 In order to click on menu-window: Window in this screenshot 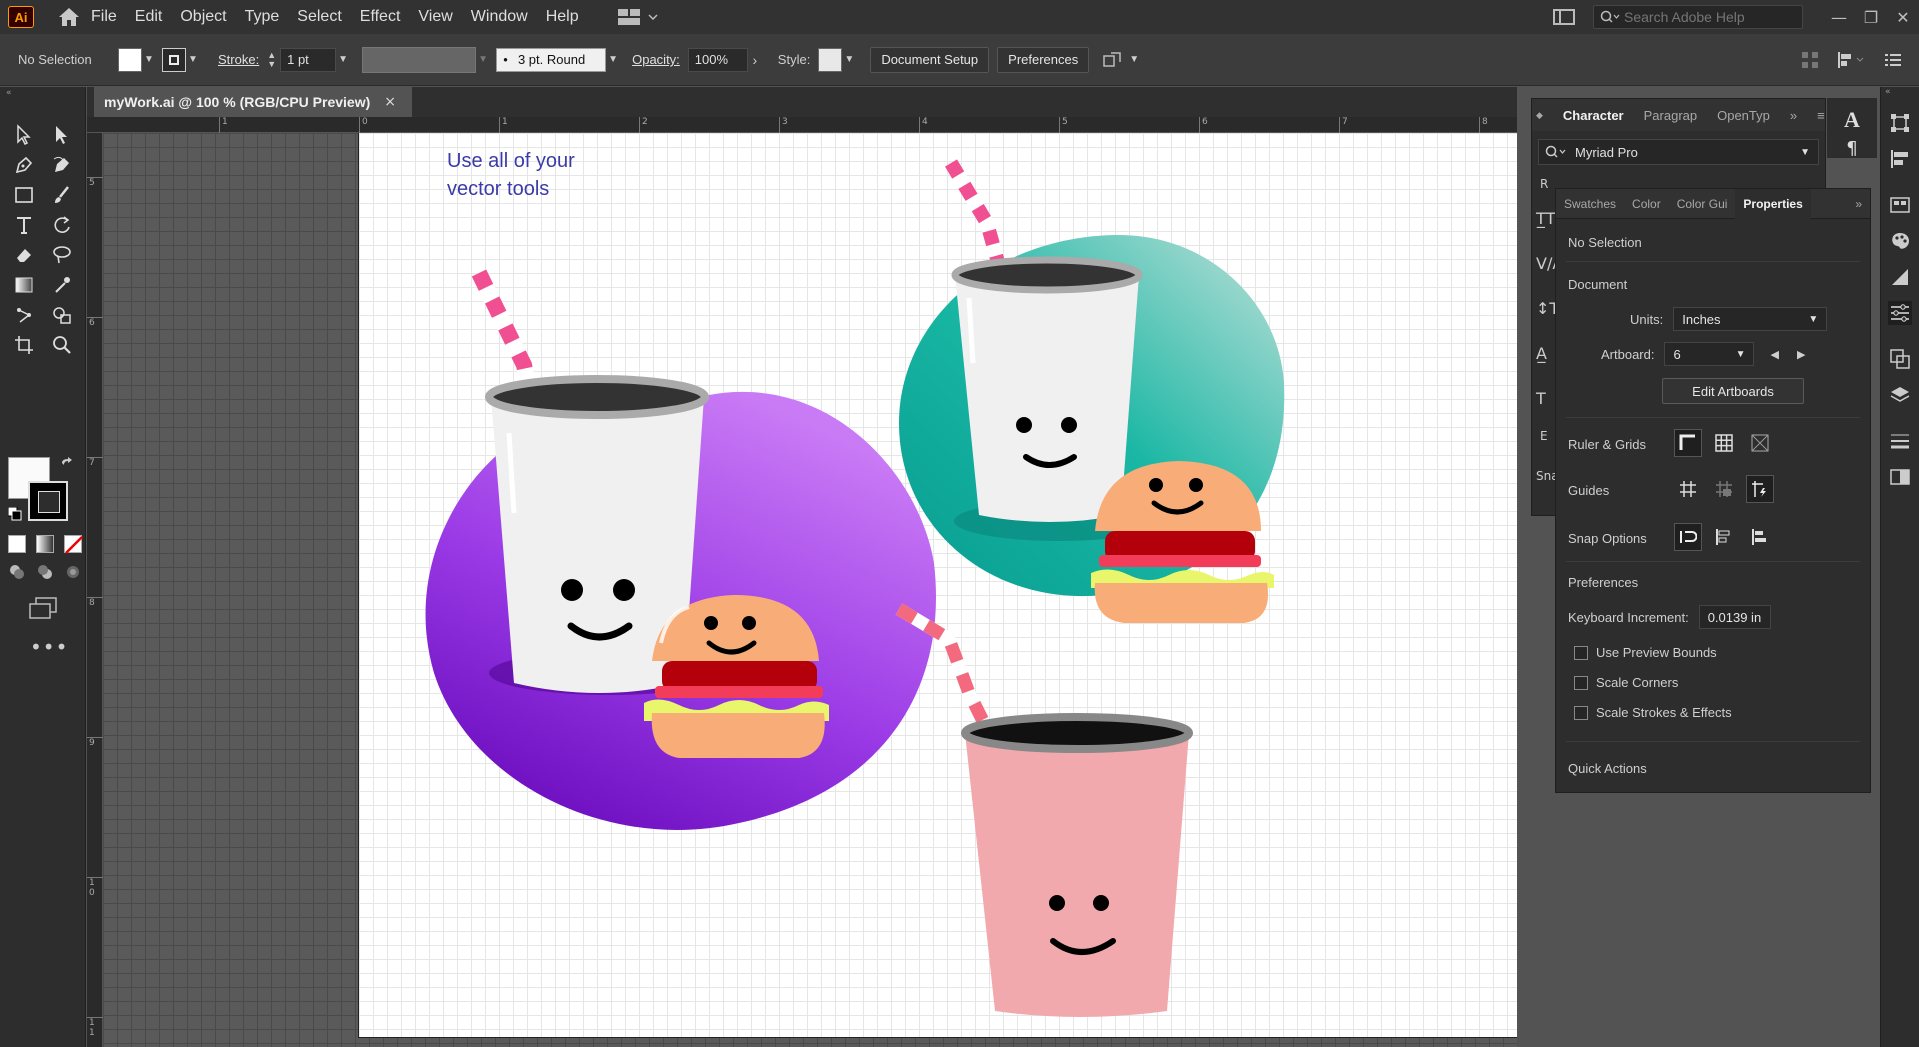, I will do `click(499, 17)`.